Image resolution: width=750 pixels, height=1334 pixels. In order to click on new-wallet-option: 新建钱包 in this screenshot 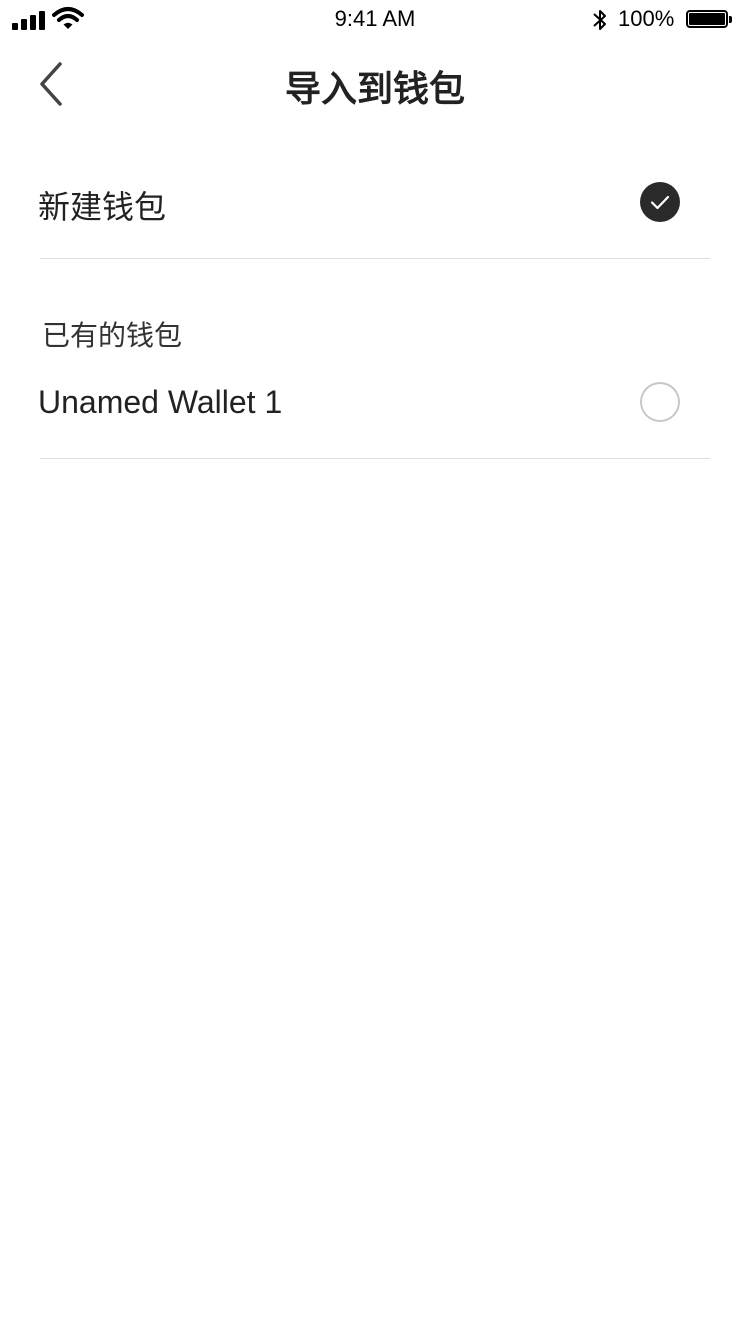, I will do `click(374, 202)`.